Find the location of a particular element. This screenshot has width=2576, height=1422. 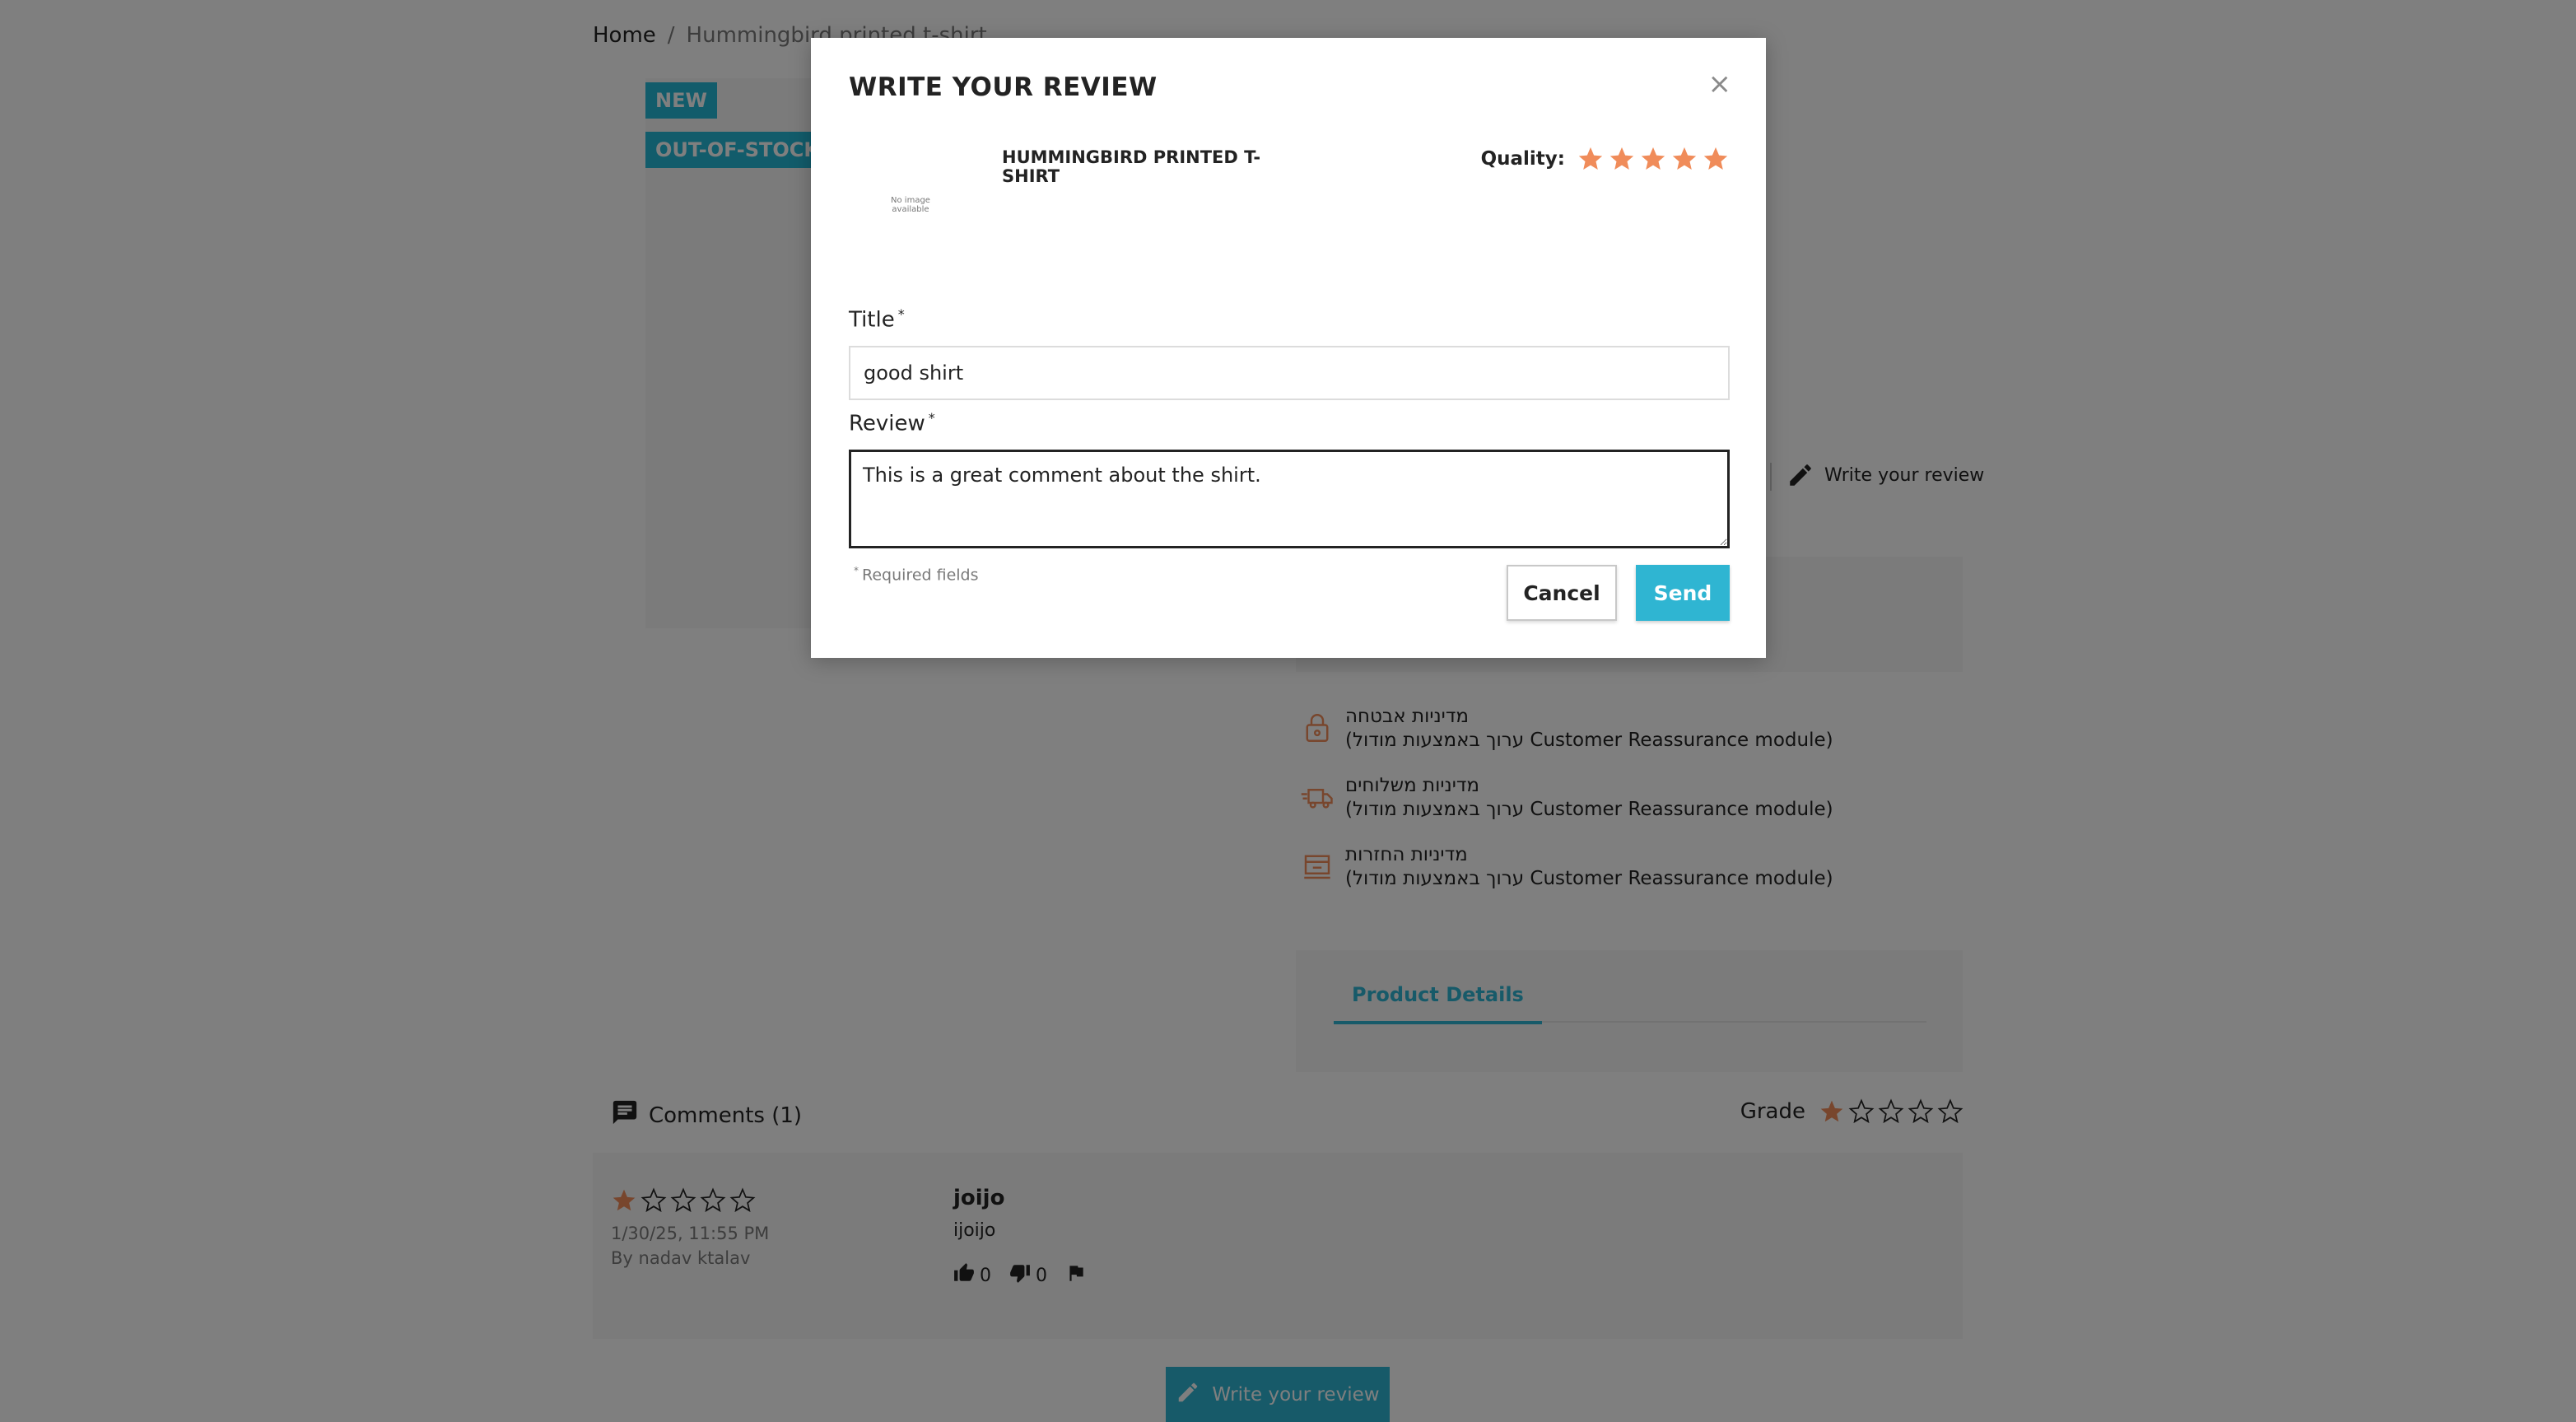

title-label: Title * is located at coordinates (877, 319).